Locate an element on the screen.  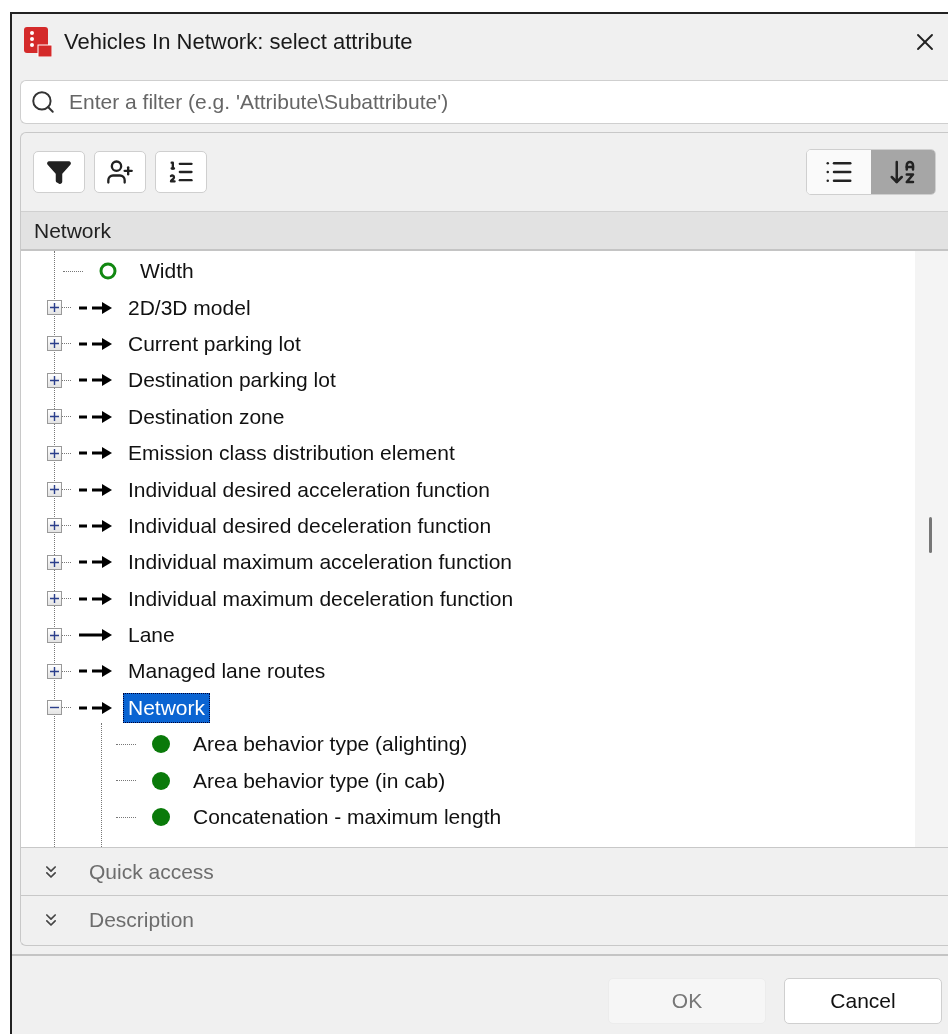
filter-icon is located at coordinates (59, 172).